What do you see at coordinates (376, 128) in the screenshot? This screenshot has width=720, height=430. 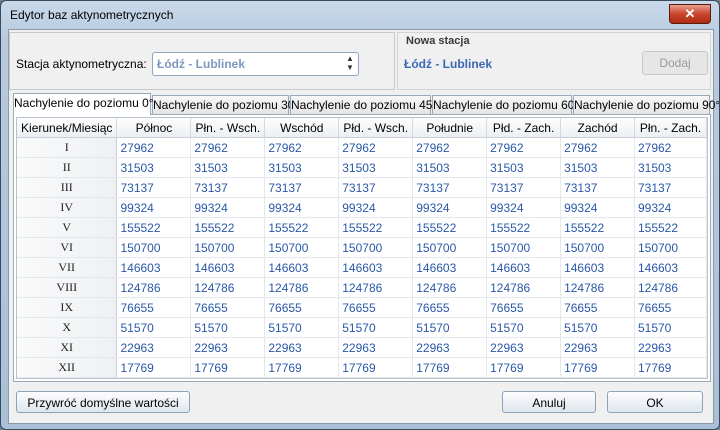 I see `column-header: Płd. - Wsch.` at bounding box center [376, 128].